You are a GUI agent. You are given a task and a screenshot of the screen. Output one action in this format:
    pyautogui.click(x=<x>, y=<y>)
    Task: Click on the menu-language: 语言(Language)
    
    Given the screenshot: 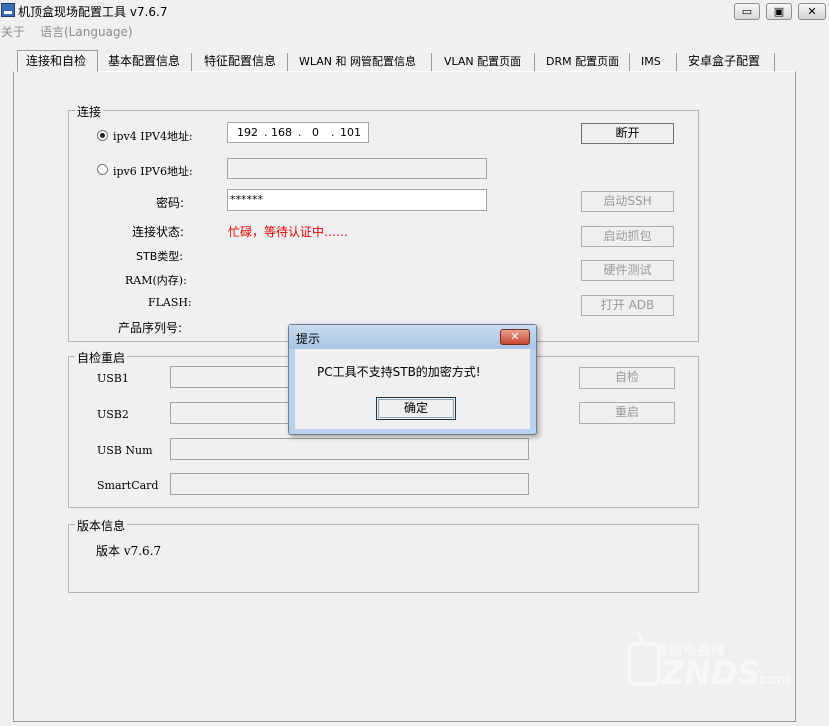 What is the action you would take?
    pyautogui.click(x=86, y=31)
    